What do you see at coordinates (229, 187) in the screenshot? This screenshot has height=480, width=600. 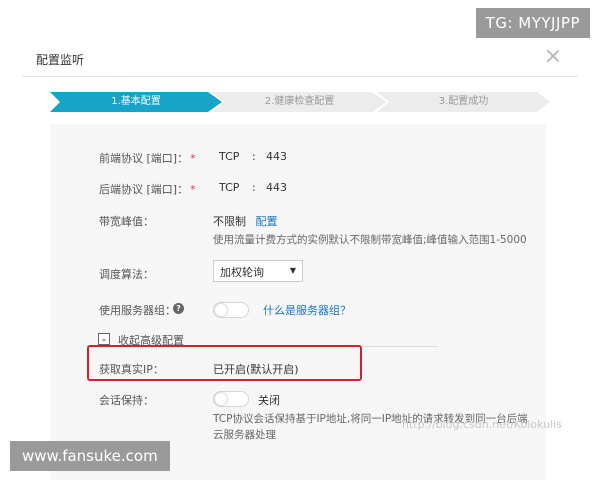 I see `backend-protocol-value: TCP` at bounding box center [229, 187].